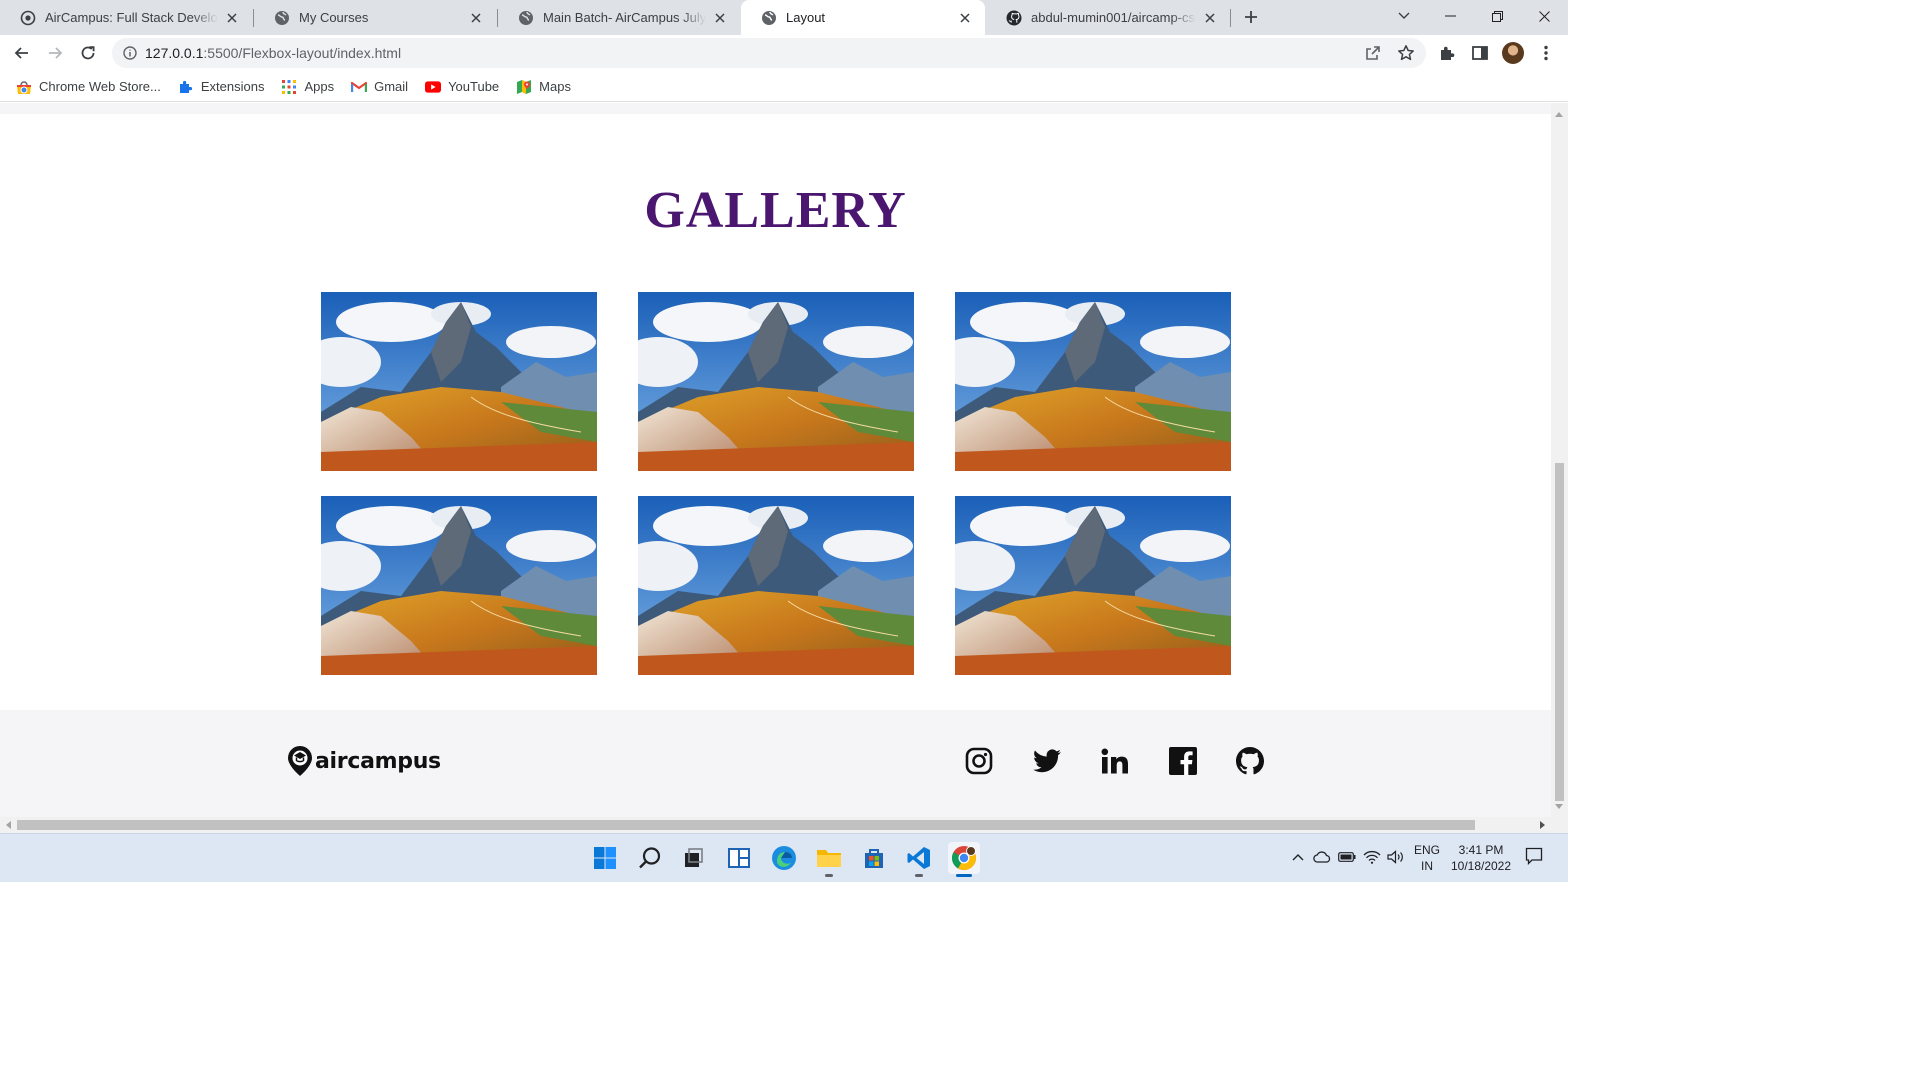 The image size is (1920, 1080). Describe the element at coordinates (8, 825) in the screenshot. I see `scroll-left-arrow-icon` at that location.